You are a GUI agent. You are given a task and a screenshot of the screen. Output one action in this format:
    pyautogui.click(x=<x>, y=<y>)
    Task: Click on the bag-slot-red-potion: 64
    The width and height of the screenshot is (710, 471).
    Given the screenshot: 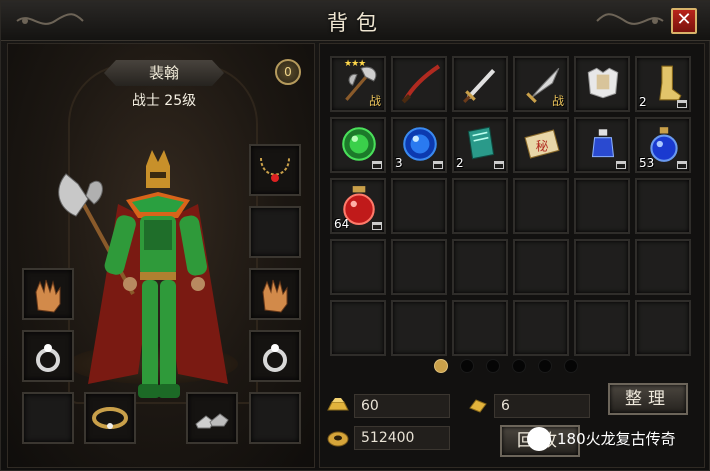 What is the action you would take?
    pyautogui.click(x=358, y=206)
    